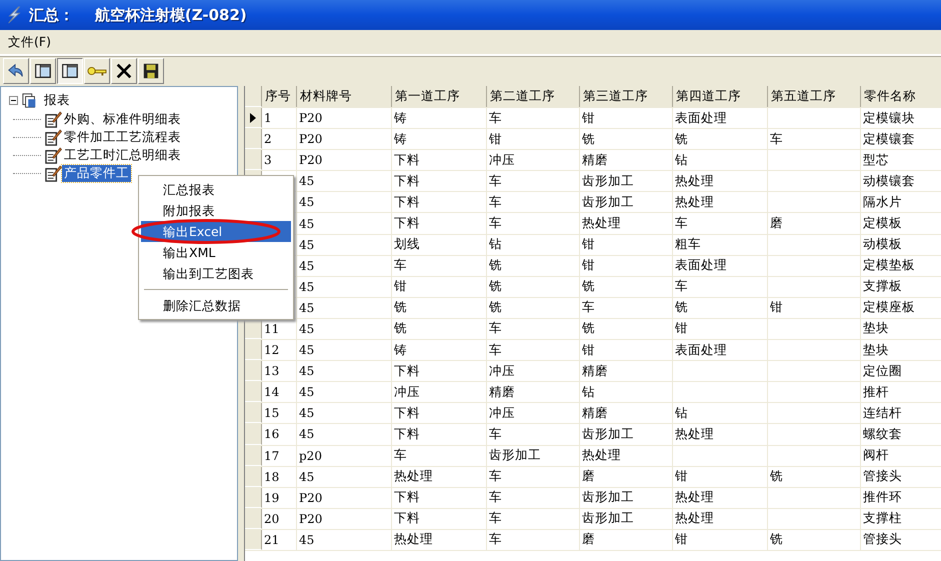 The image size is (941, 561). What do you see at coordinates (30, 100) in the screenshot?
I see `report-stack-icon` at bounding box center [30, 100].